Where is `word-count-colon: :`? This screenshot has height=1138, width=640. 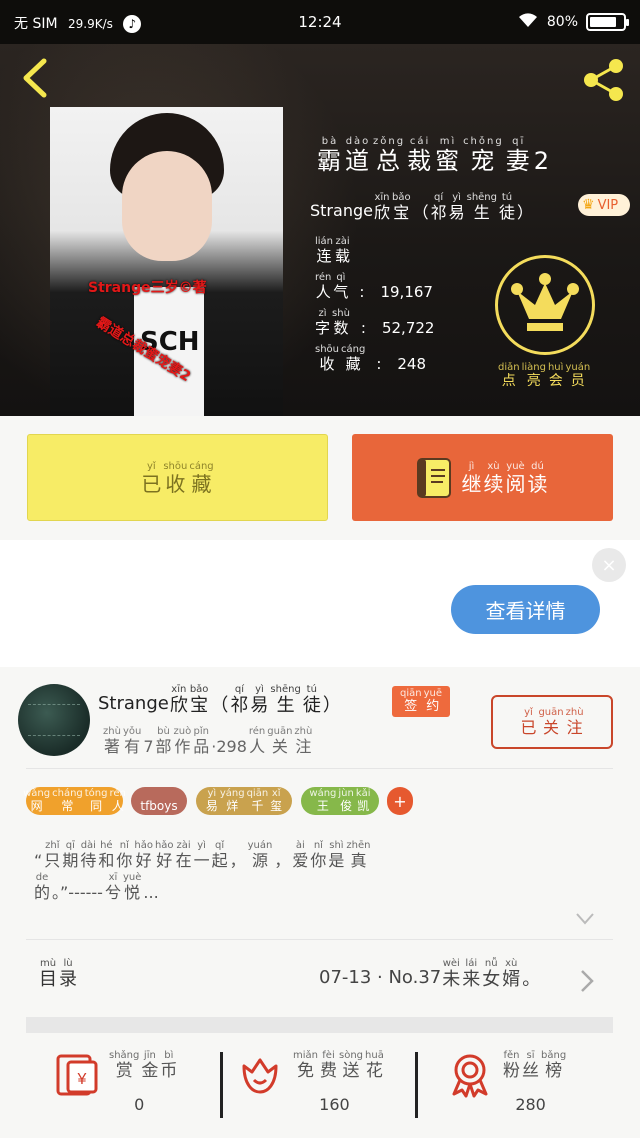
word-count-colon: : is located at coordinates (363, 327).